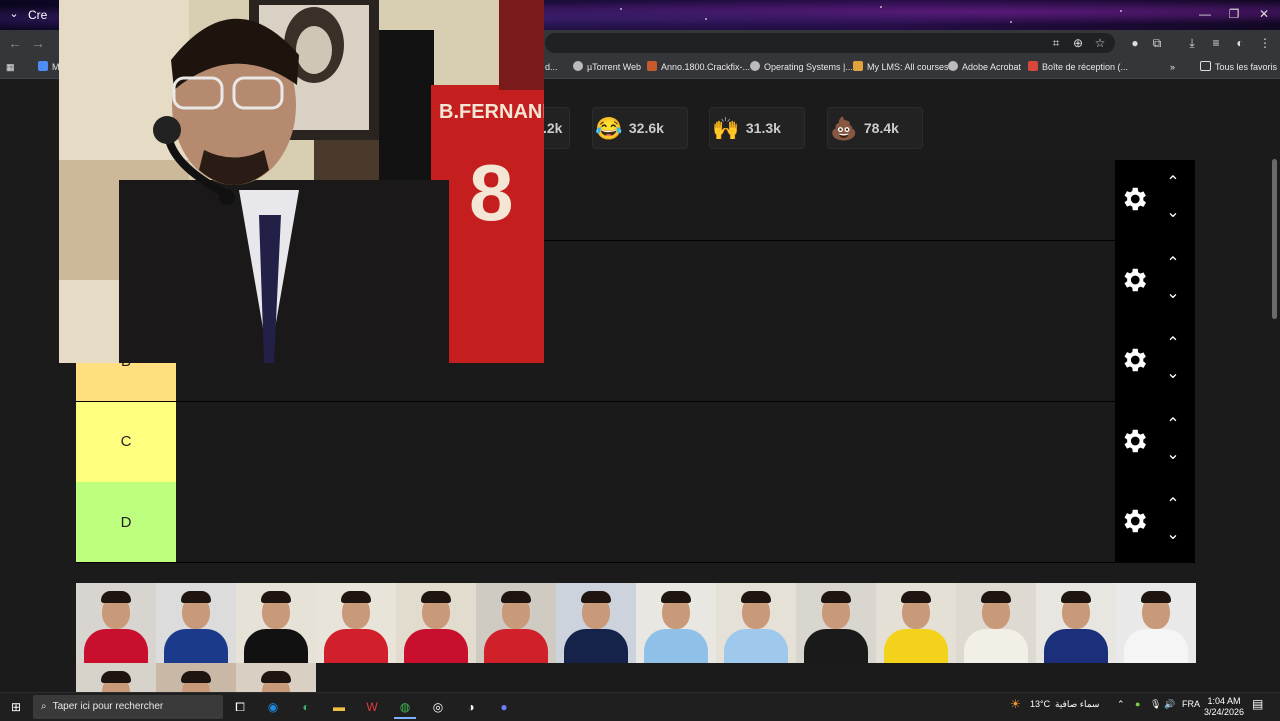 The width and height of the screenshot is (1280, 721). I want to click on reaction-button: 🙌 31.3k, so click(757, 128).